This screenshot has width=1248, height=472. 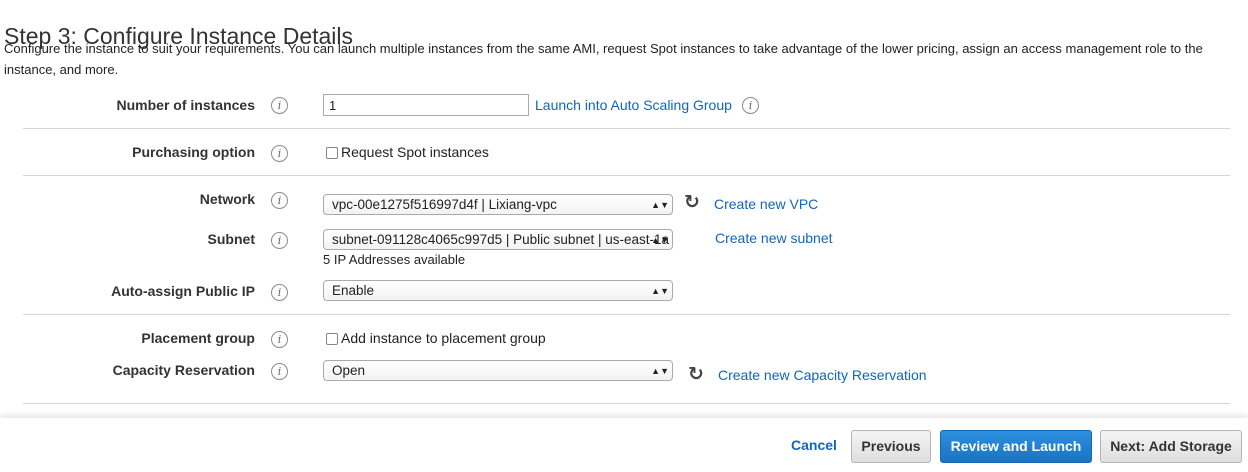 What do you see at coordinates (498, 290) in the screenshot?
I see `auto-assign-ip-select: Enable ▲▼` at bounding box center [498, 290].